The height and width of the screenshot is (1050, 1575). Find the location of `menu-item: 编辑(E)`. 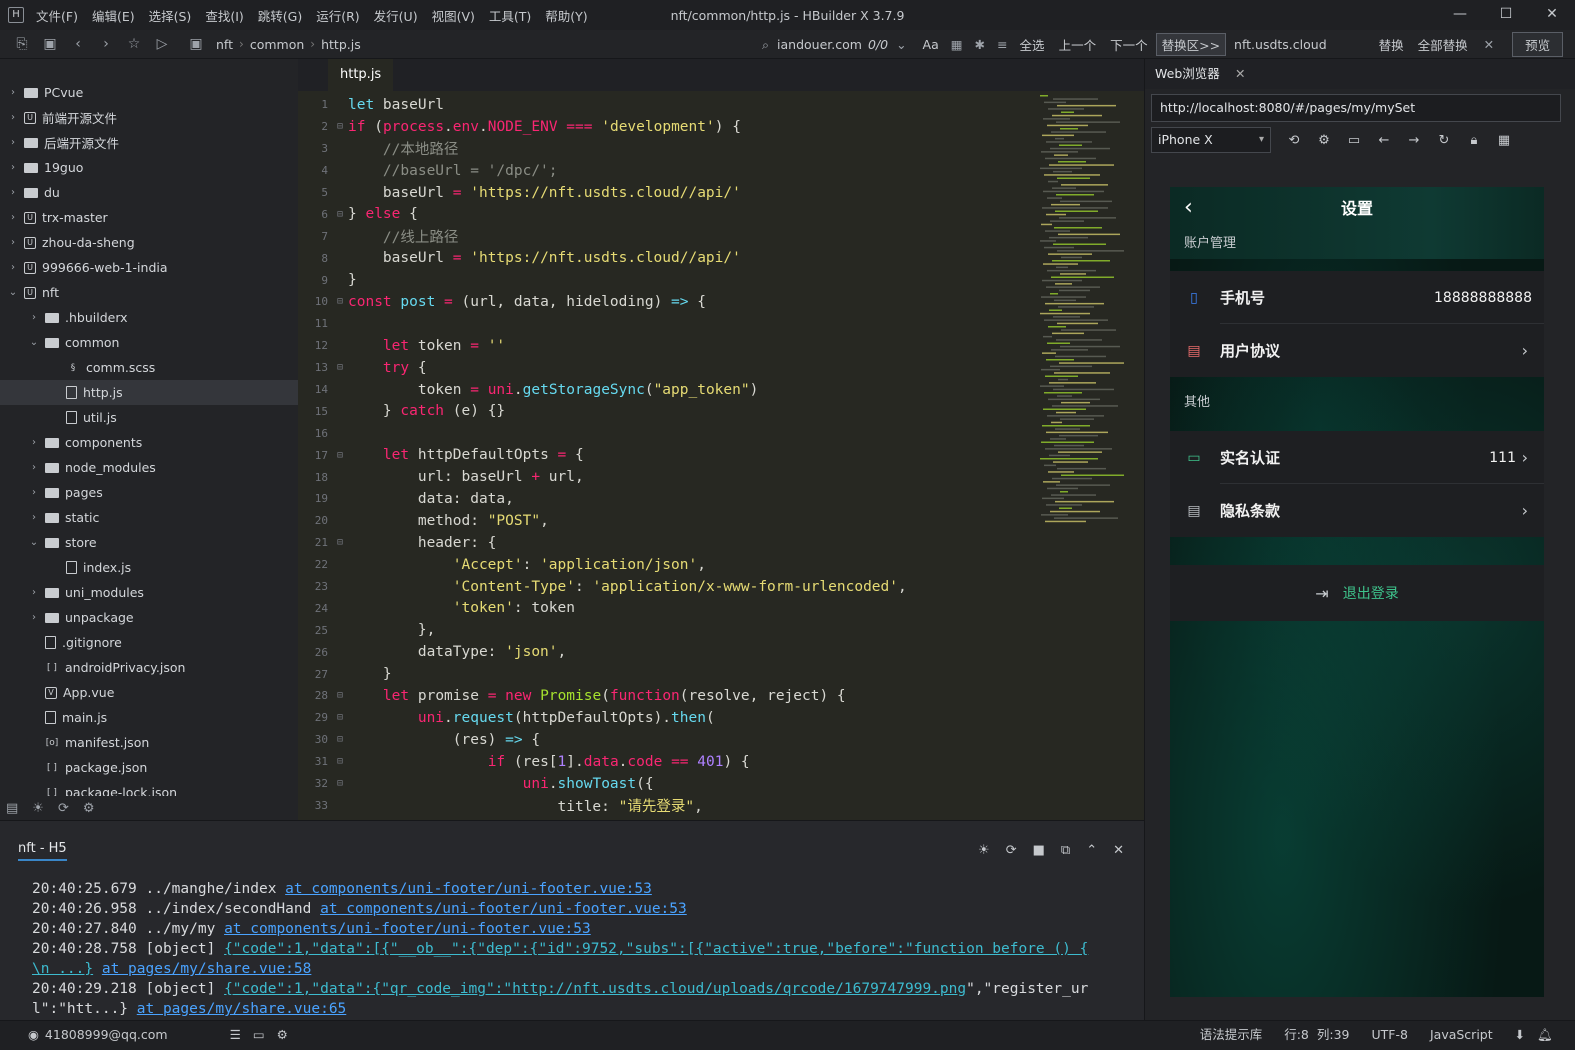

menu-item: 编辑(E) is located at coordinates (113, 15).